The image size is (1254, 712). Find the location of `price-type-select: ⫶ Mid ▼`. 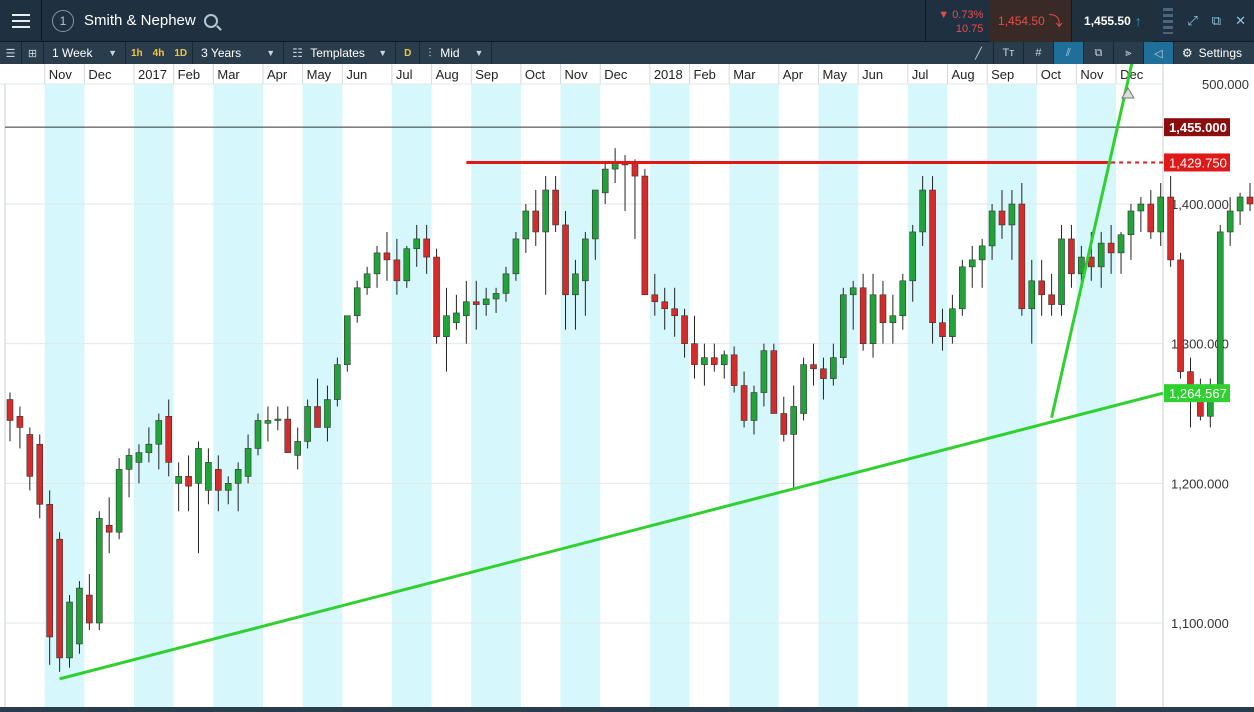

price-type-select: ⫶ Mid ▼ is located at coordinates (456, 53).